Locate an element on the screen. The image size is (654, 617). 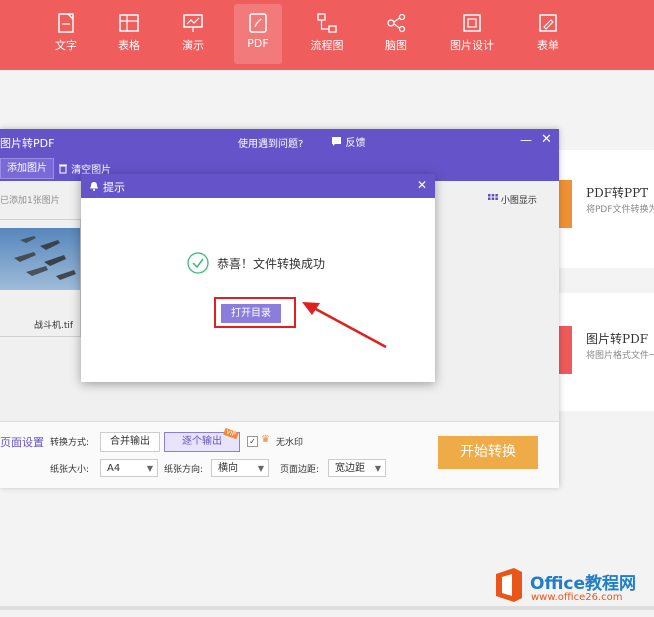
orientation-value: 横向 is located at coordinates (228, 468).